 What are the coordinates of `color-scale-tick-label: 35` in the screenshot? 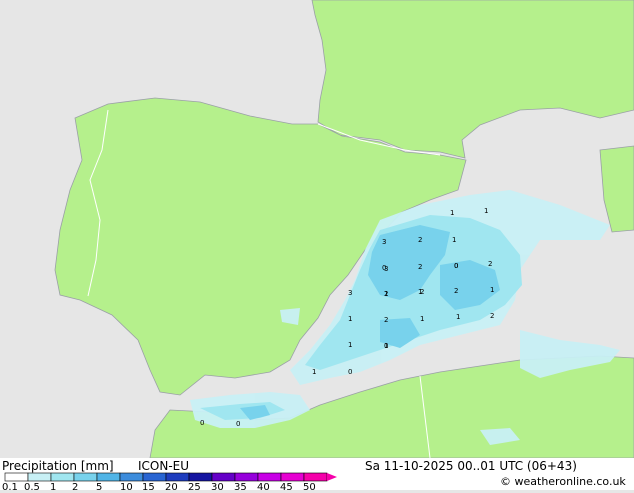 It's located at (240, 487).